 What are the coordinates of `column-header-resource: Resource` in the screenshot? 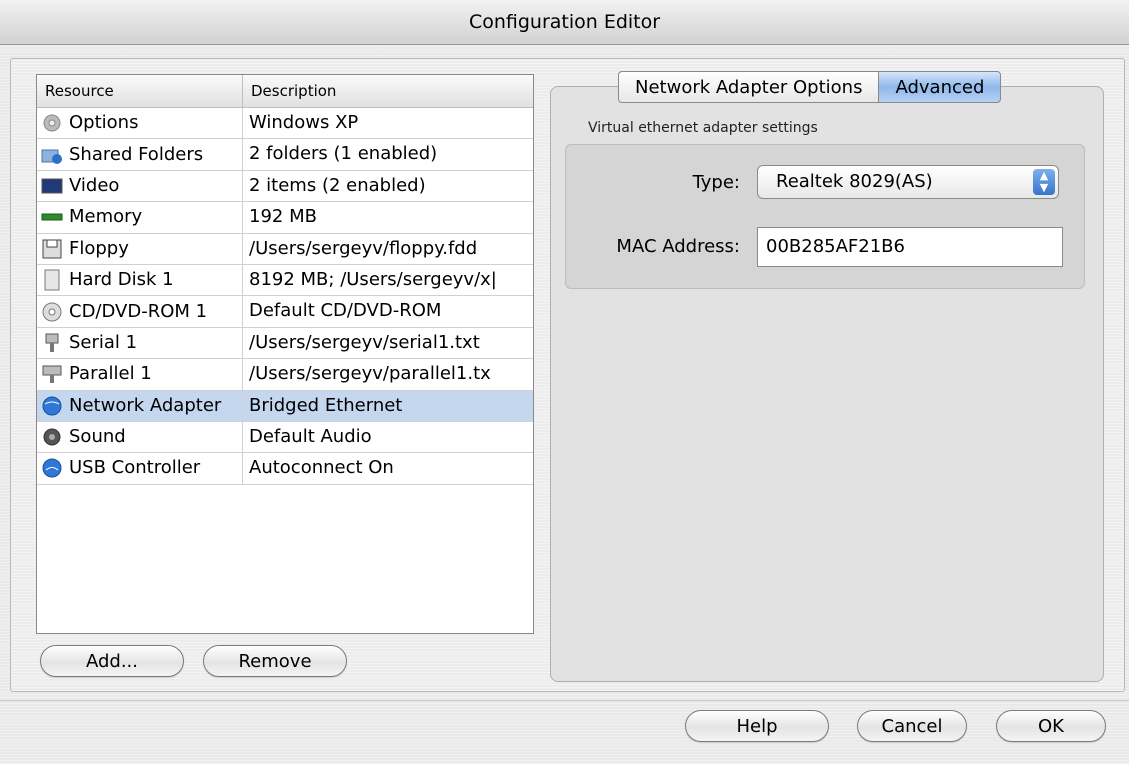 It's located at (140, 91).